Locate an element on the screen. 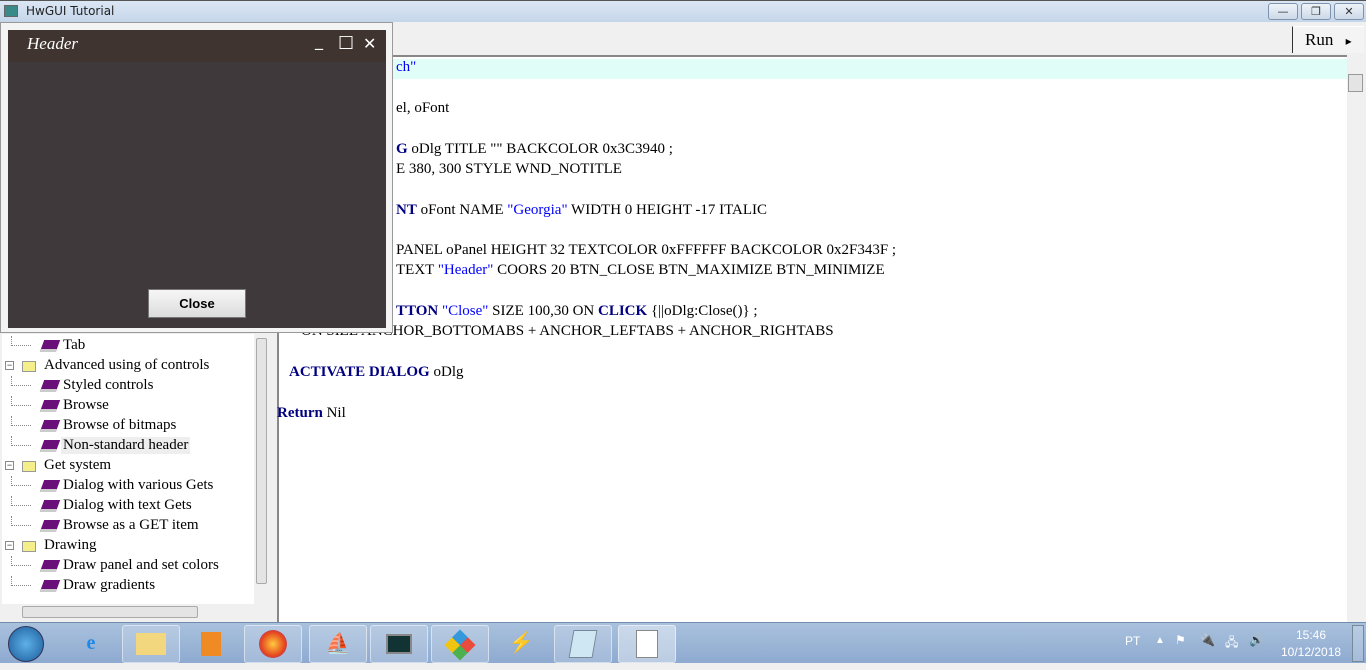  code-line: oFont NAME is located at coordinates (462, 210).